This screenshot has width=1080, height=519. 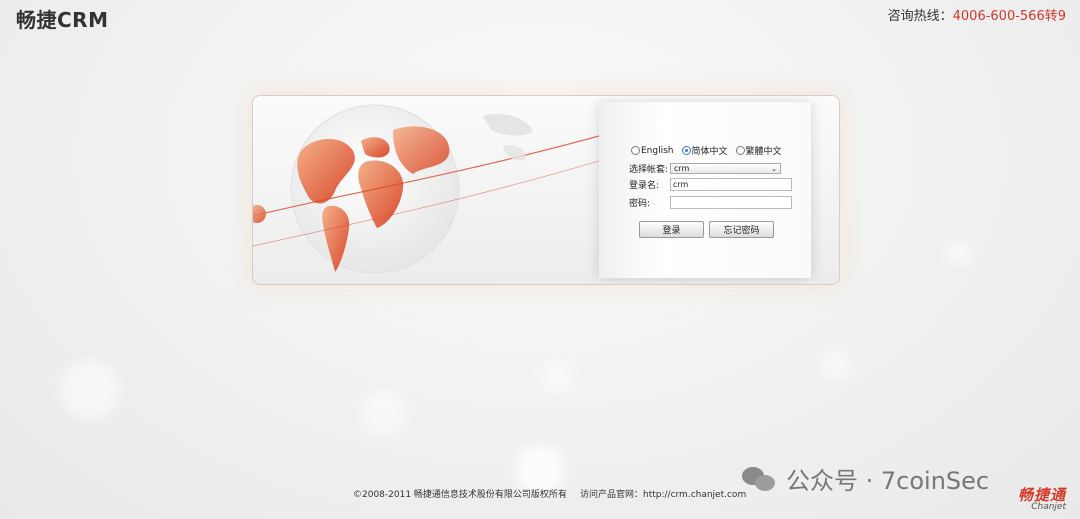 I want to click on globe-illustration, so click(x=426, y=189).